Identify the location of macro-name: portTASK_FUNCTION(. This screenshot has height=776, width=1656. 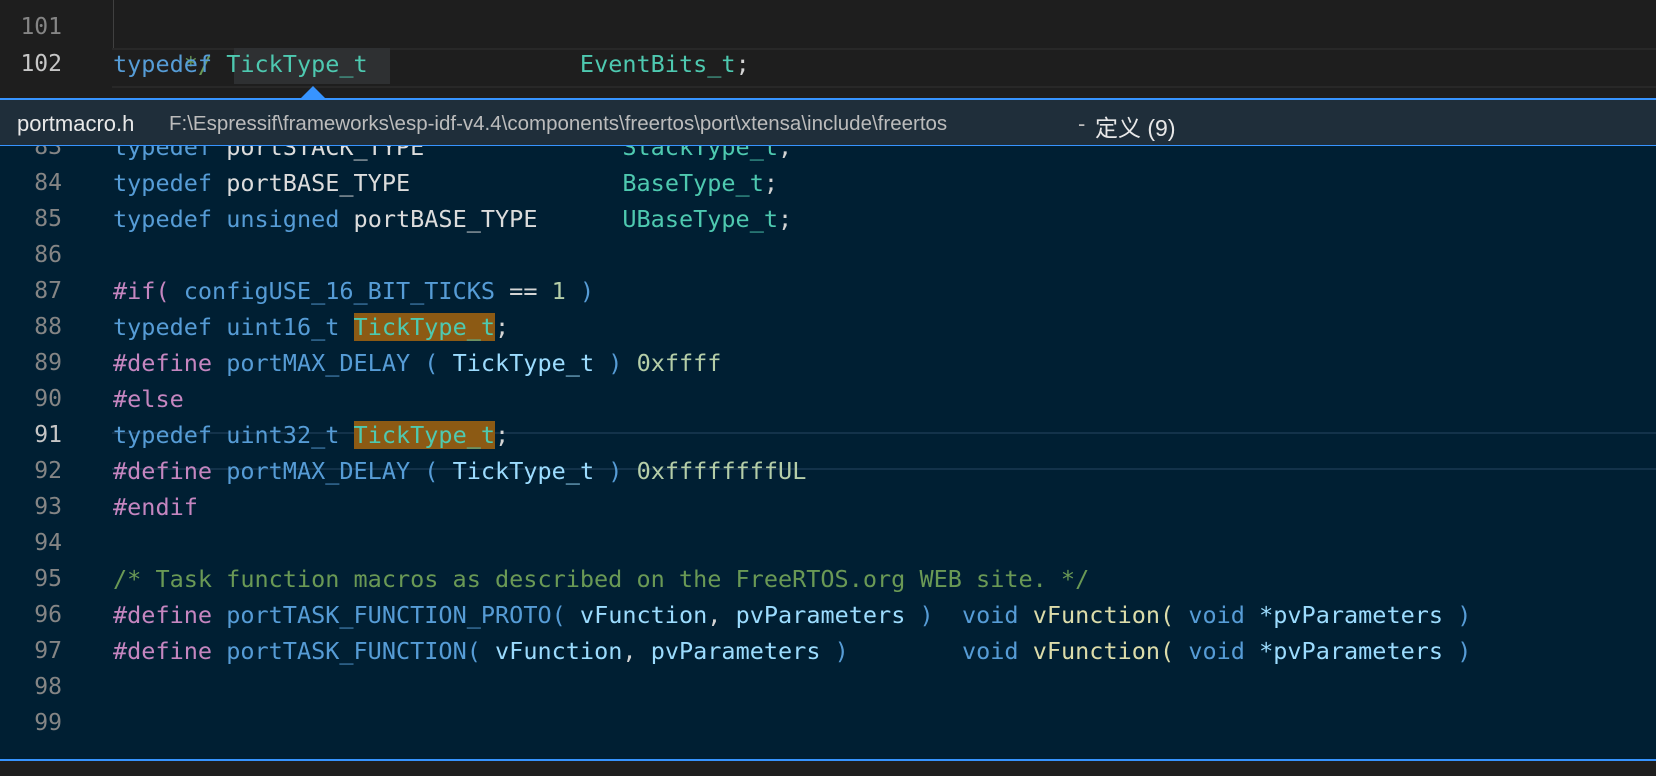
(353, 651).